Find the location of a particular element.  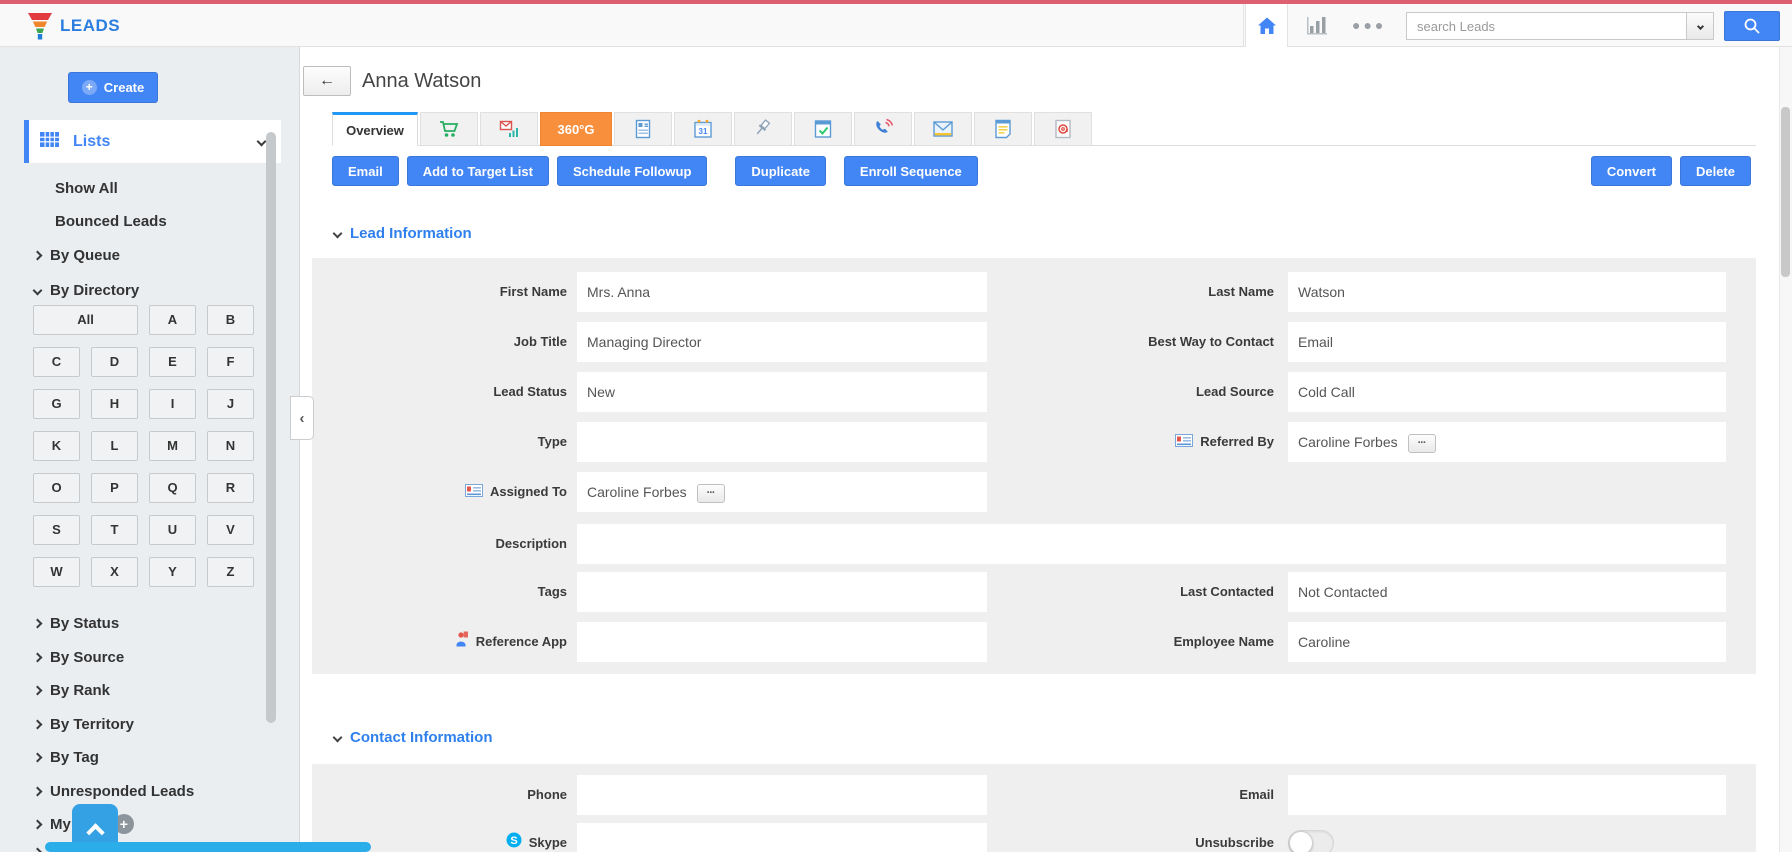

letter-filter-p: P is located at coordinates (114, 488).